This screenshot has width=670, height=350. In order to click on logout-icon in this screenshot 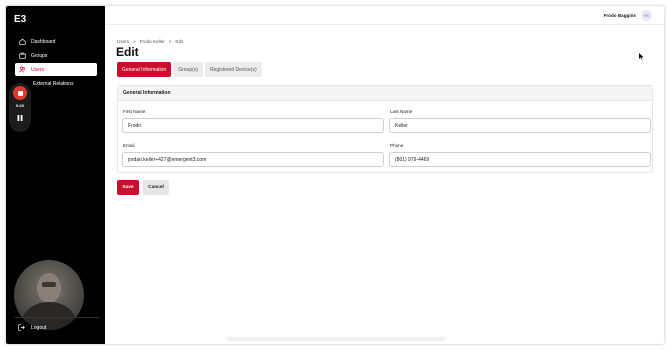, I will do `click(21, 327)`.